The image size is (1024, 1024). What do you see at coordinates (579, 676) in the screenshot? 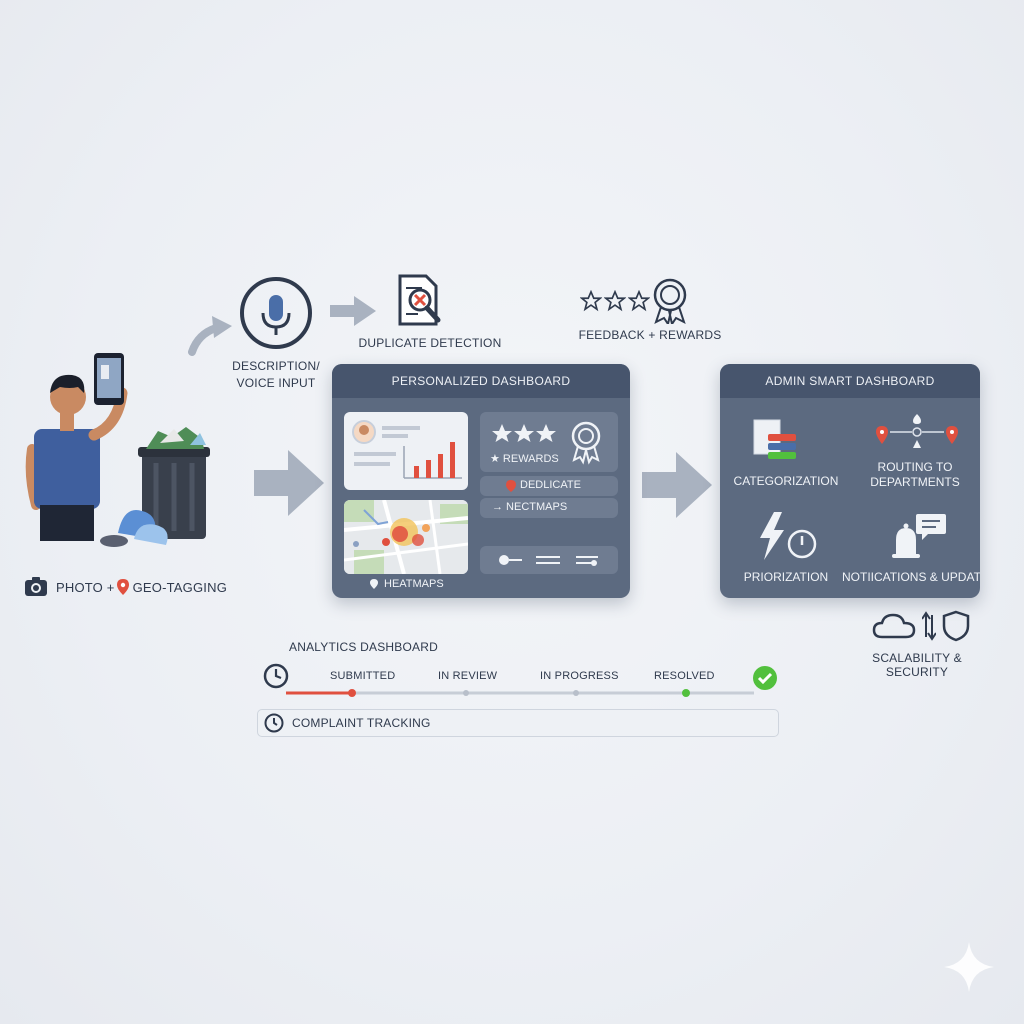
I see `step-in-progress: IN PROGRESS` at bounding box center [579, 676].